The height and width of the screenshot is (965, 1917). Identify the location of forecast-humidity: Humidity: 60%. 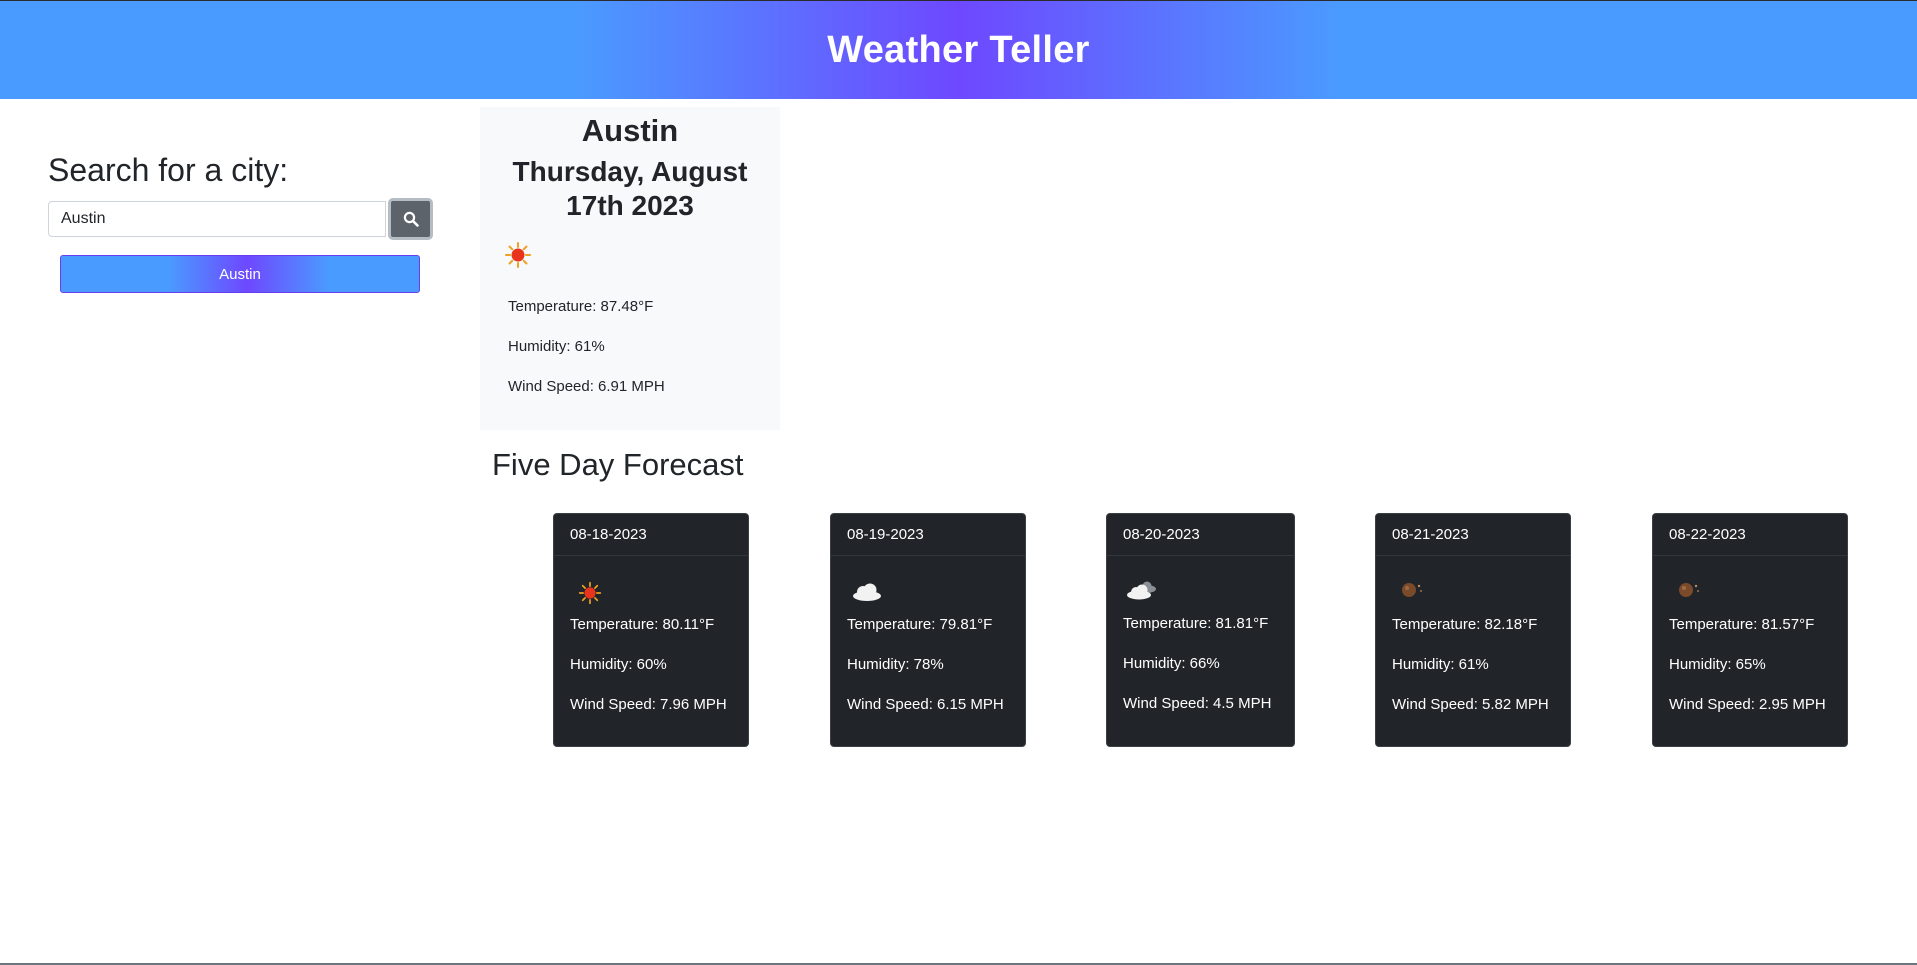
(618, 664).